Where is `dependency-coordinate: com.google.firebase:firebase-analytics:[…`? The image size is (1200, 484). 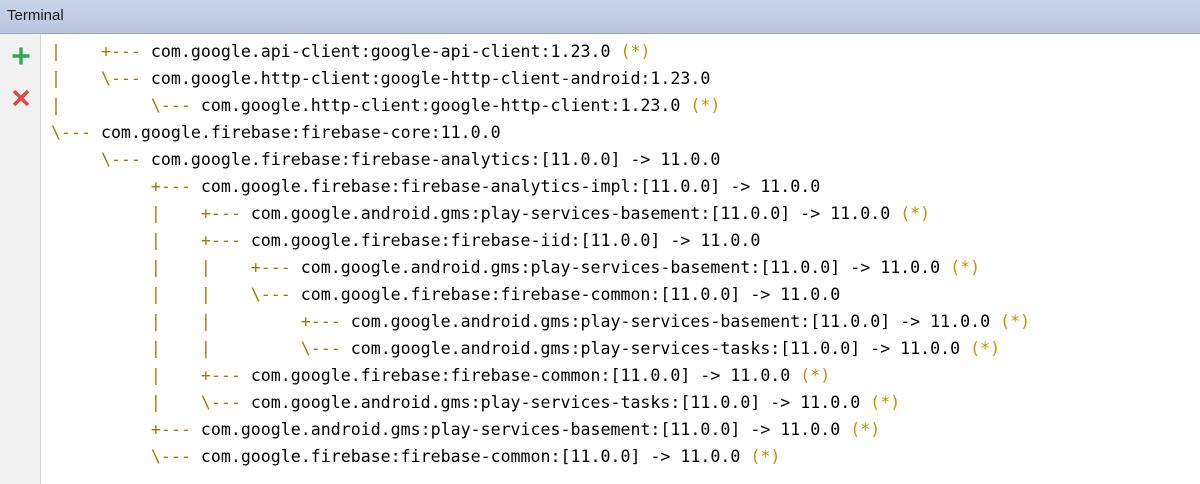
dependency-coordinate: com.google.firebase:firebase-analytics:[… is located at coordinates (435, 159).